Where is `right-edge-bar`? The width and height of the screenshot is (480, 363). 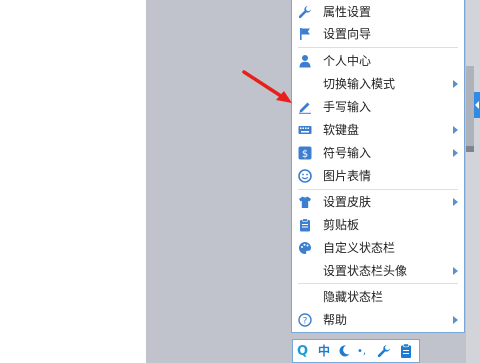 right-edge-bar is located at coordinates (473, 181).